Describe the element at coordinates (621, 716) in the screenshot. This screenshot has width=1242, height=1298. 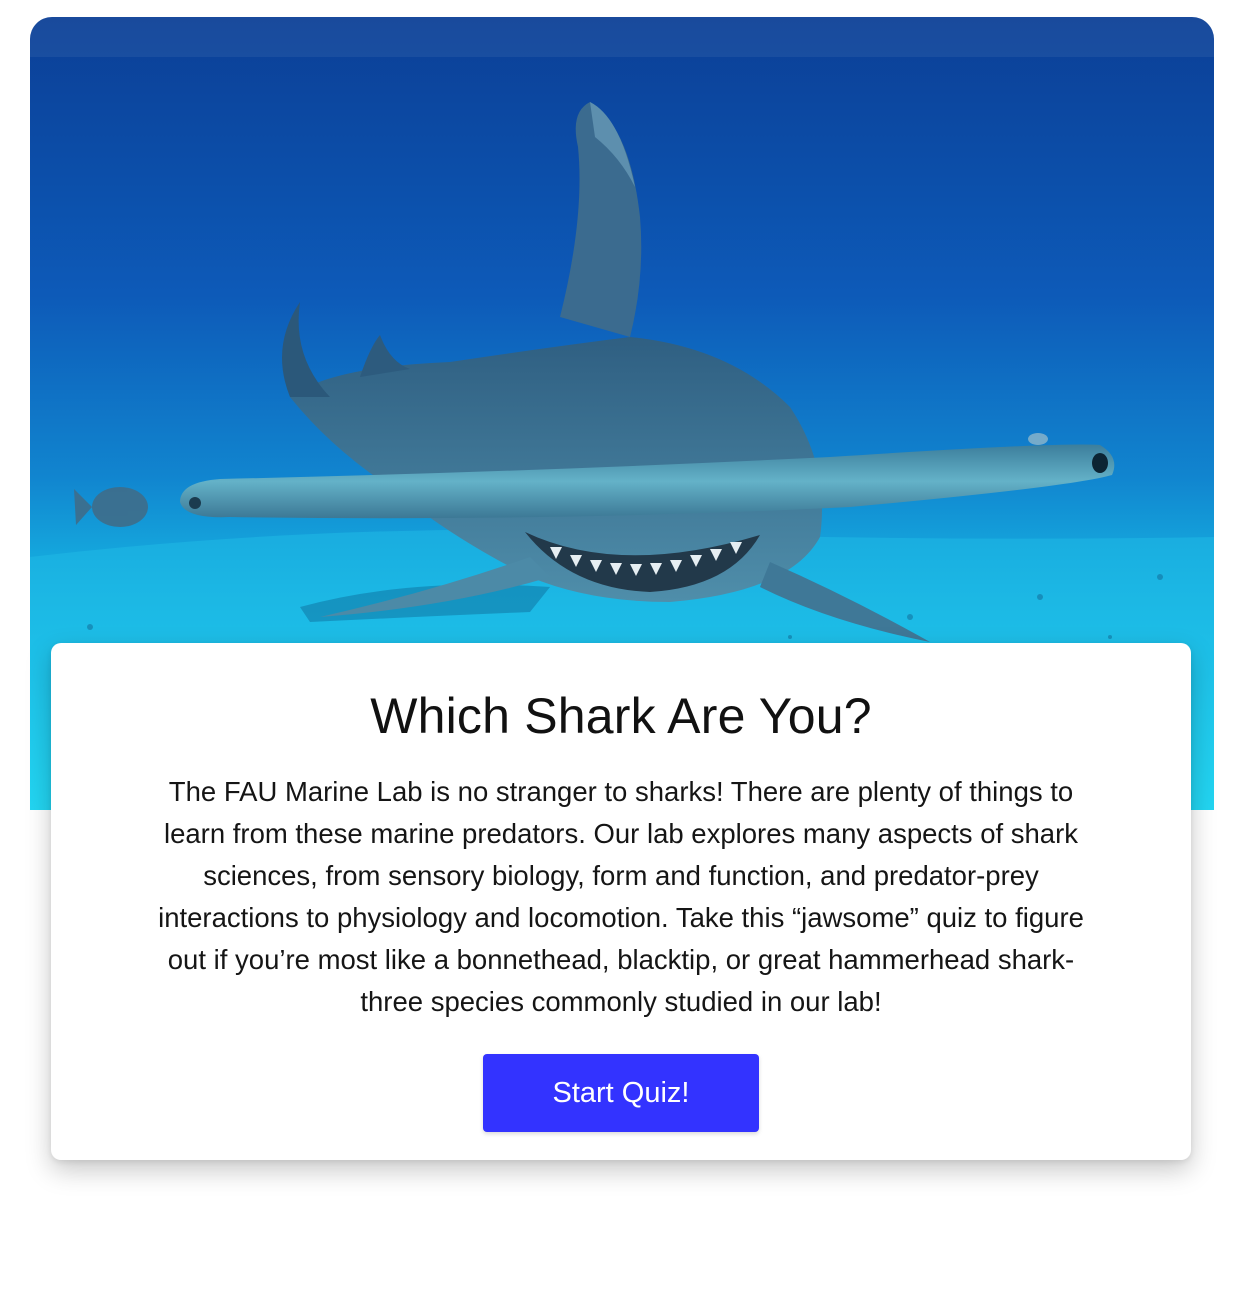
I see `quiz-title: Which Shark Are You?` at that location.